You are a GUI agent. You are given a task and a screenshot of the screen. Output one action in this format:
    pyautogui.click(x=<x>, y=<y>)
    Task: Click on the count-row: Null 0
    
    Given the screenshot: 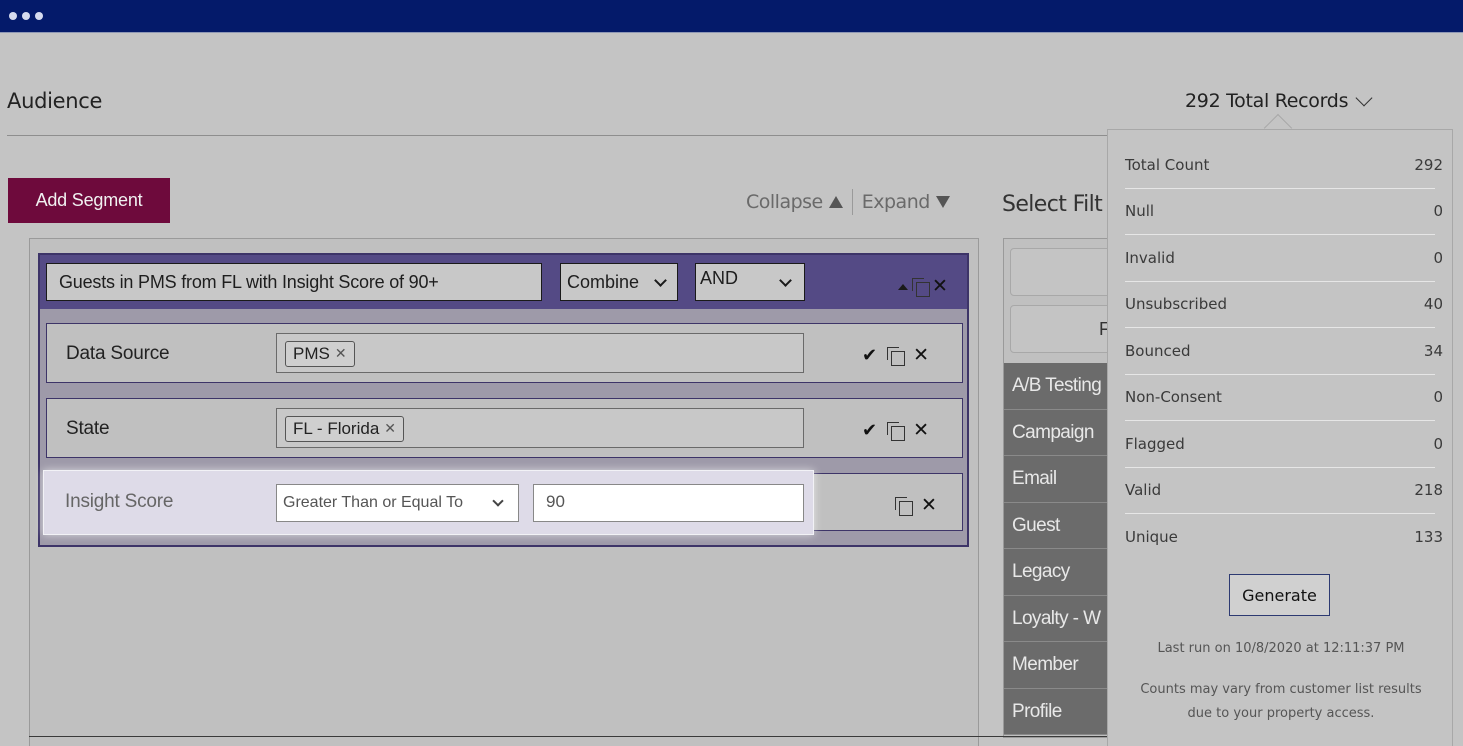 What is the action you would take?
    pyautogui.click(x=1284, y=212)
    